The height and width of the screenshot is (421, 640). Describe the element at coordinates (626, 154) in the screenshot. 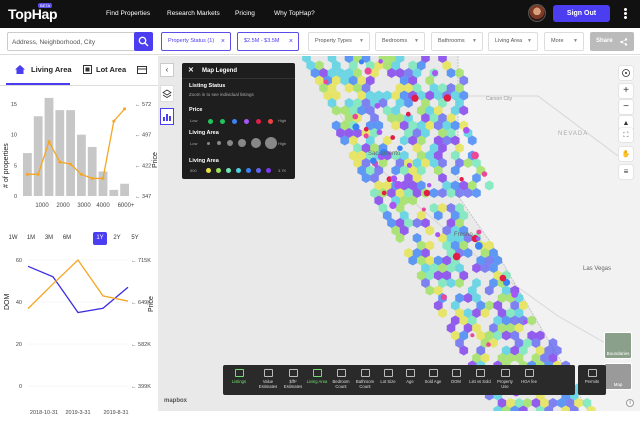

I see `street-view-button: ✋` at that location.